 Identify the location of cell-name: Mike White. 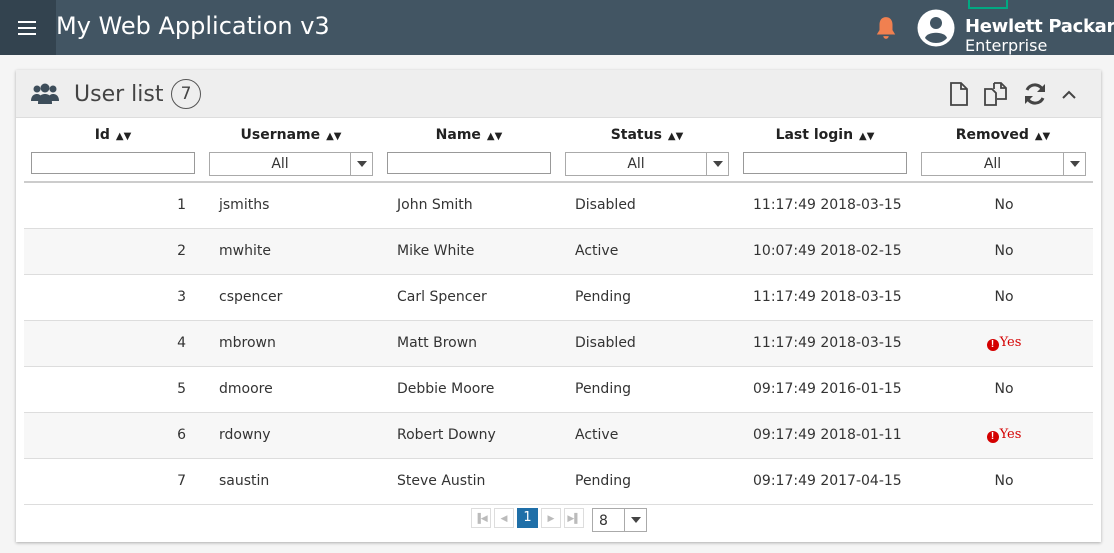
(436, 251).